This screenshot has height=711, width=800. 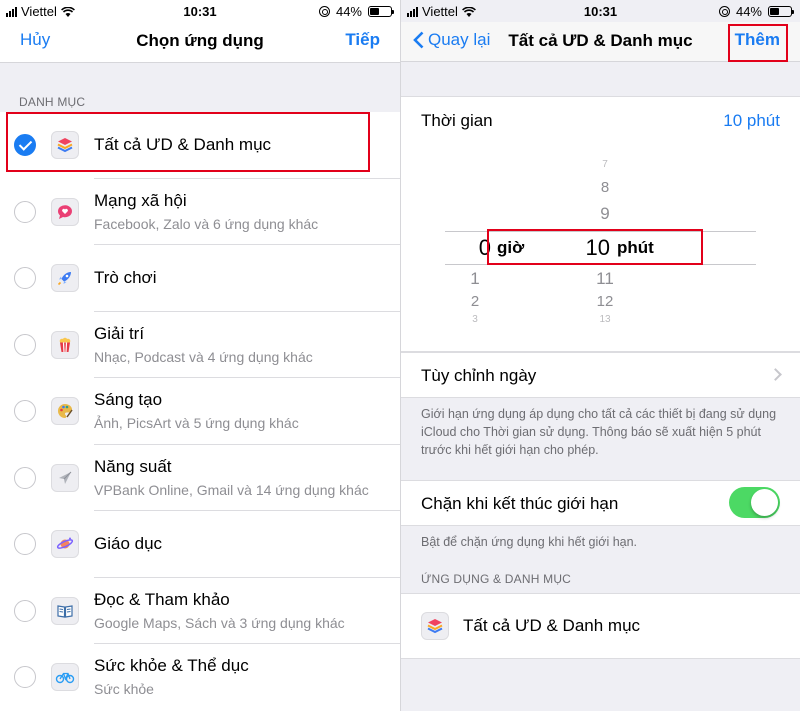 I want to click on category-name: Sức khỏe & Thể dục, so click(x=171, y=665).